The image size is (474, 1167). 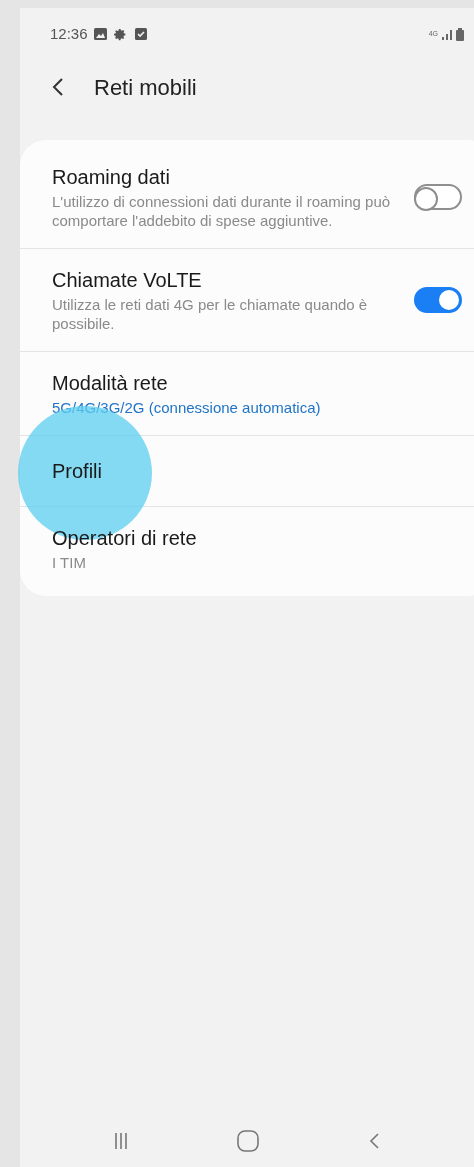 What do you see at coordinates (448, 34) in the screenshot?
I see `signal-icon` at bounding box center [448, 34].